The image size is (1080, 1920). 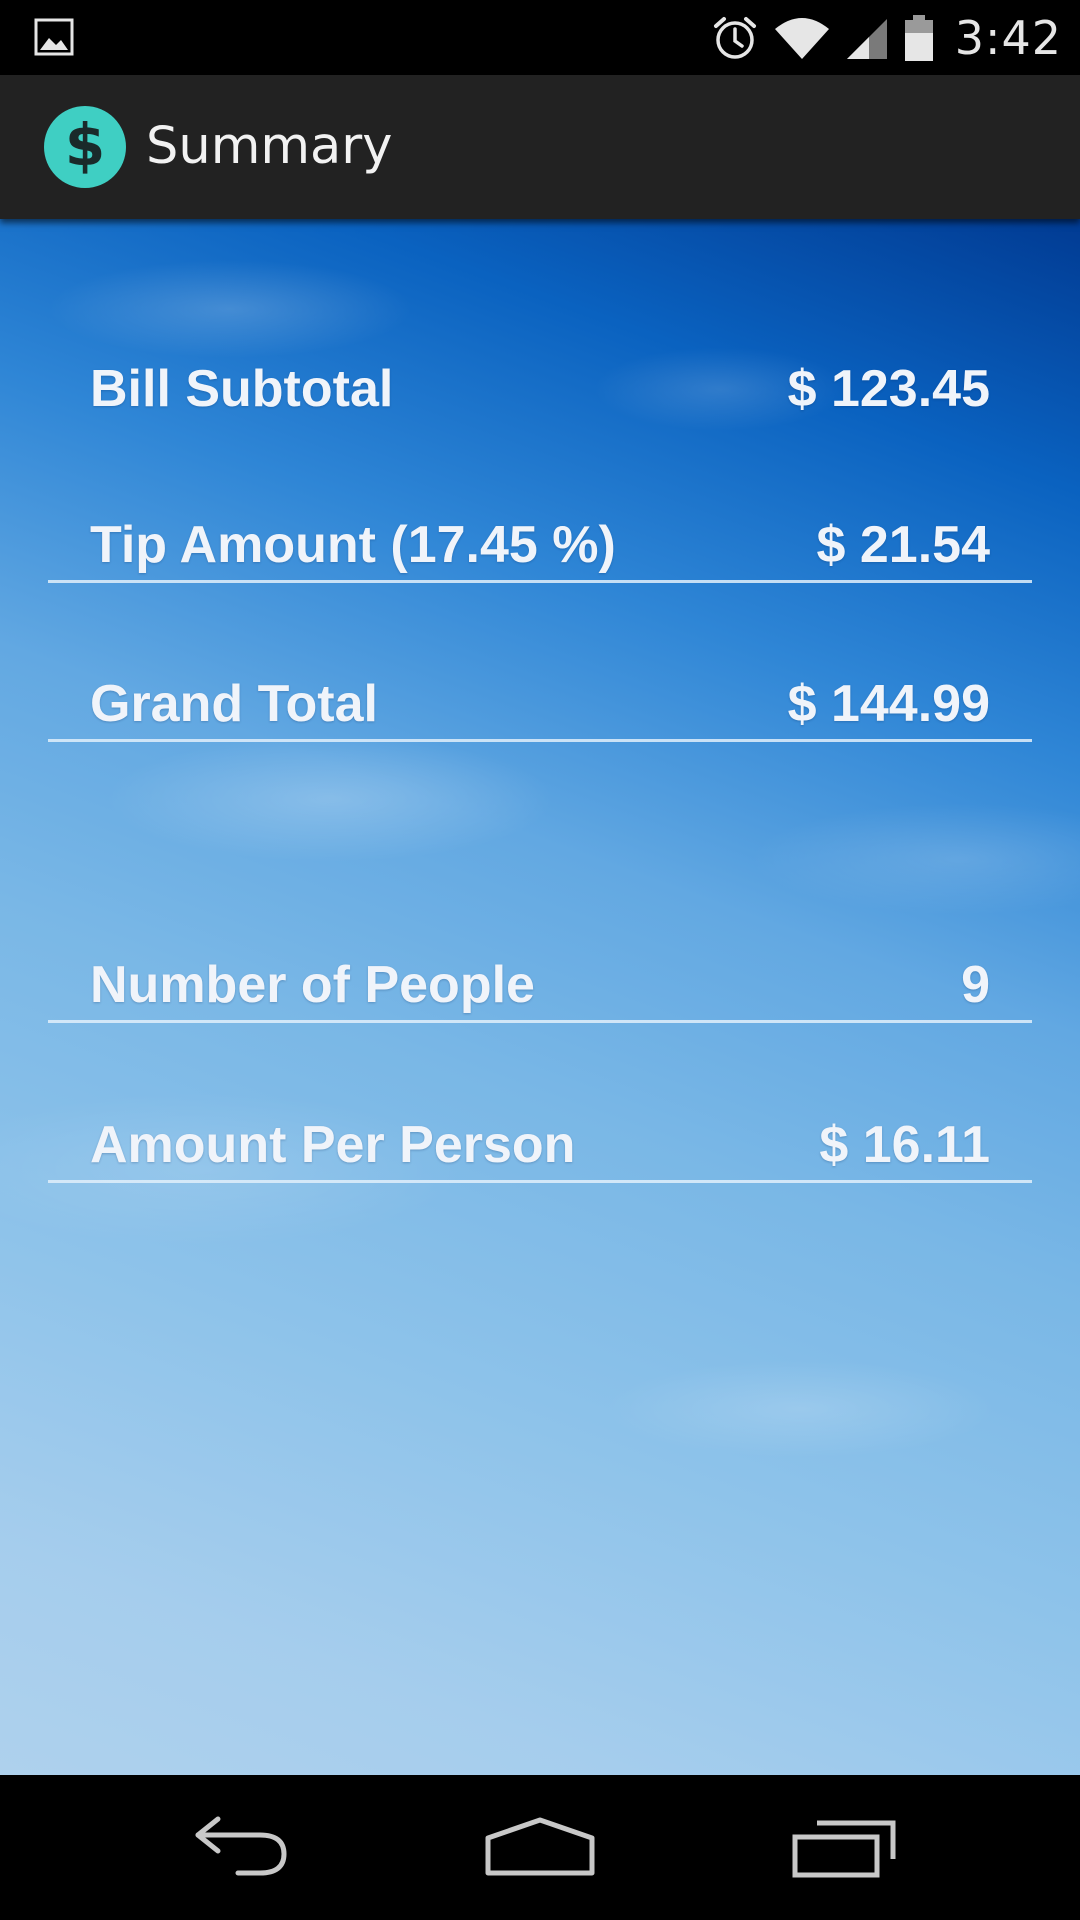 I want to click on grand-total-value: $ 144.99, so click(x=888, y=704).